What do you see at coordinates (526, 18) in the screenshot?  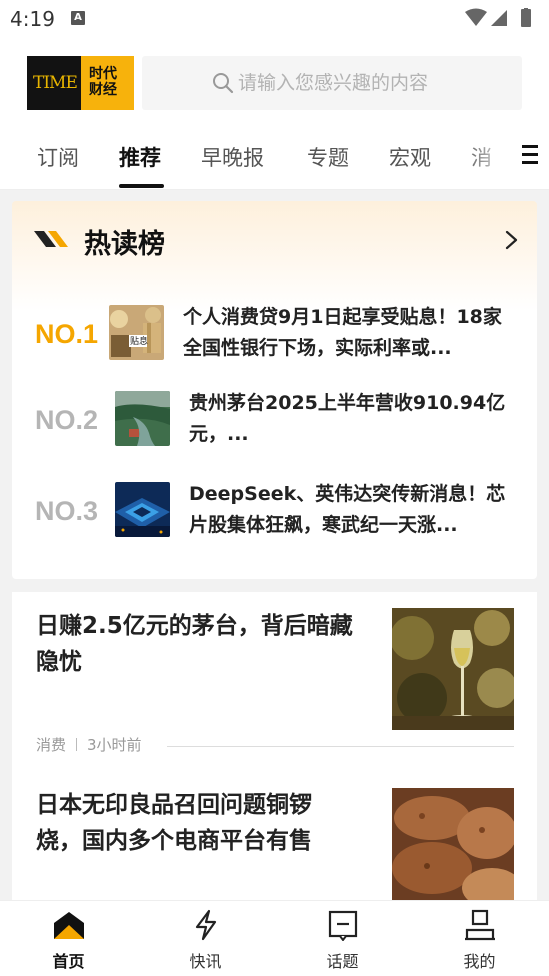 I see `battery-icon` at bounding box center [526, 18].